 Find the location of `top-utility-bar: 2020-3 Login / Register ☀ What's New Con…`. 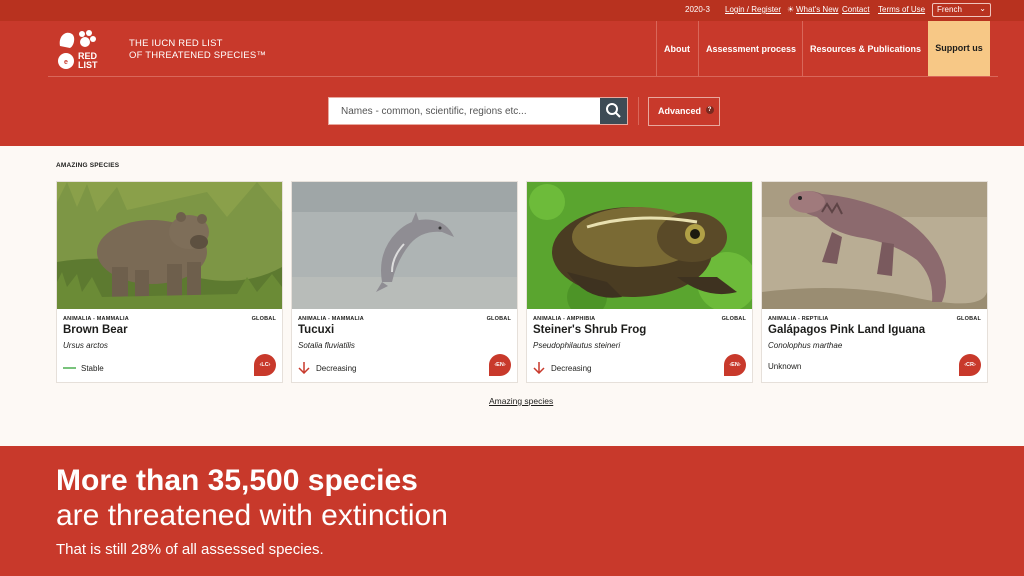

top-utility-bar: 2020-3 Login / Register ☀ What's New Con… is located at coordinates (512, 10).